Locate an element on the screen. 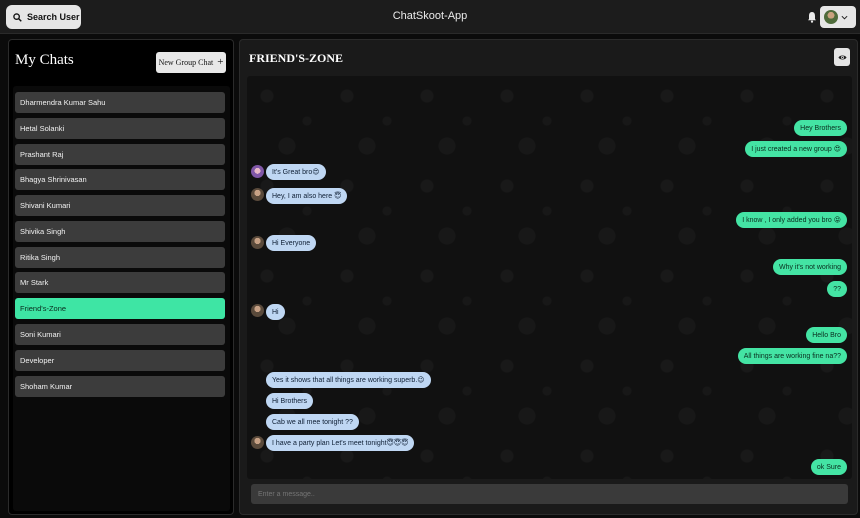 This screenshot has width=860, height=518. chat-item-label: Soni Kumari is located at coordinates (40, 334).